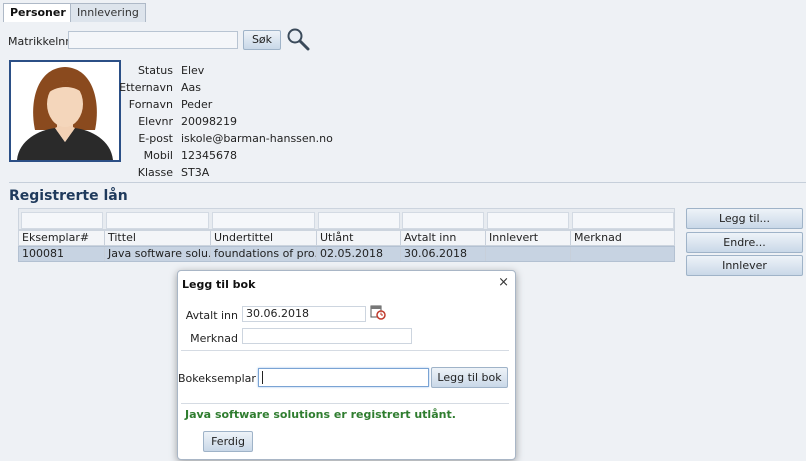  I want to click on info-value: 12345678, so click(209, 155).